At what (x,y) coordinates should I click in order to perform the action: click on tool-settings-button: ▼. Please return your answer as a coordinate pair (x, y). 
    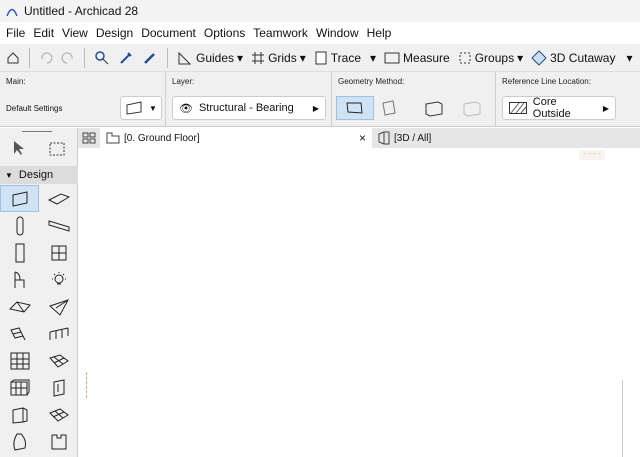
    Looking at the image, I should click on (141, 108).